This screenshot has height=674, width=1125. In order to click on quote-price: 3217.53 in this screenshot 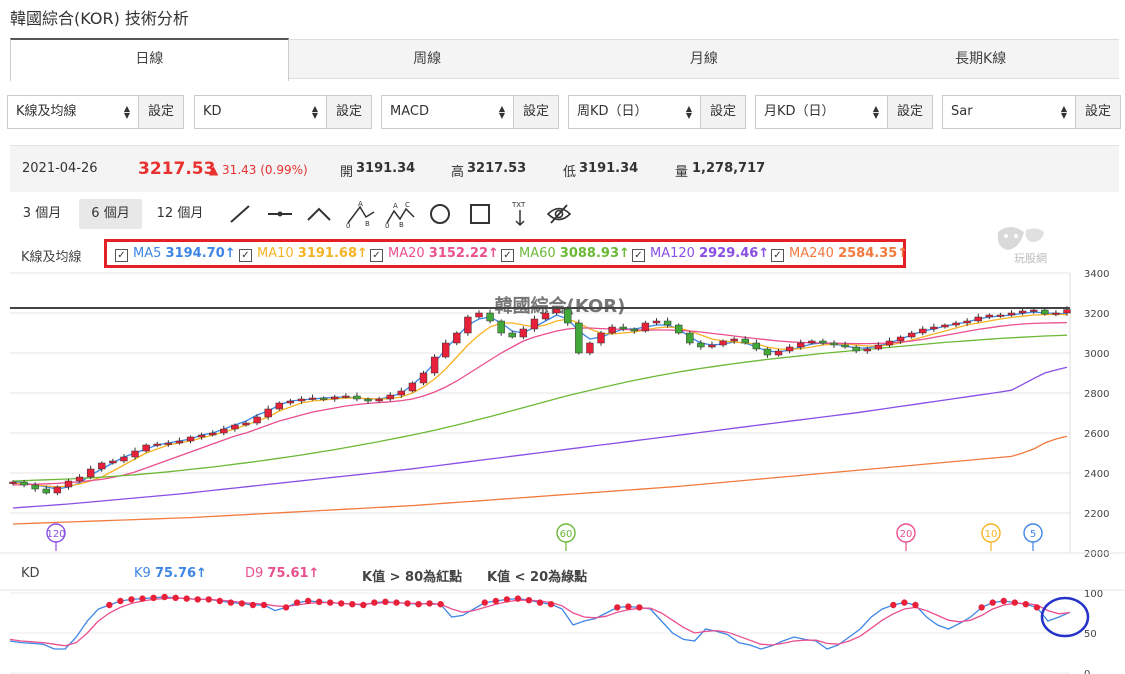, I will do `click(177, 169)`.